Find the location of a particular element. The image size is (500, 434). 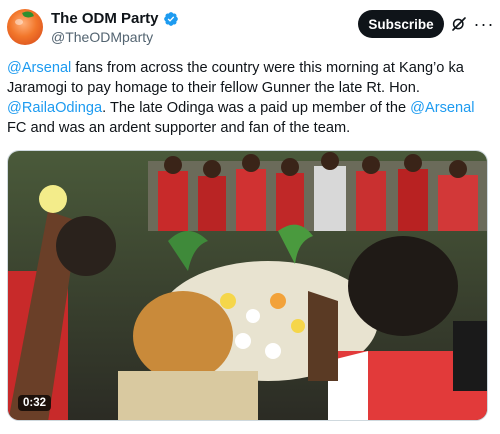

mention-link: @RailaOdinga is located at coordinates (54, 108).